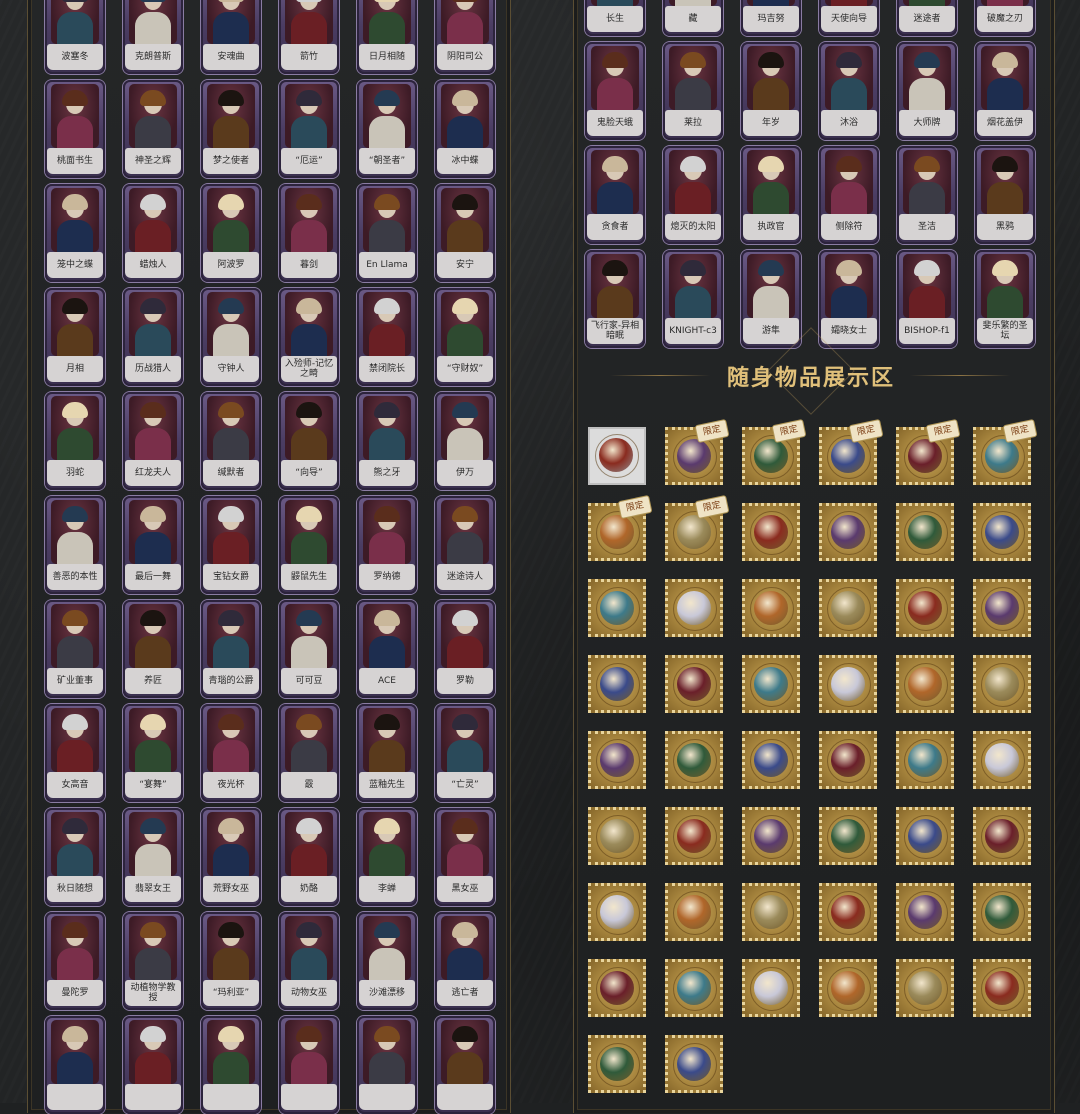  Describe the element at coordinates (465, 545) in the screenshot. I see `costume-card: 迷途诗人` at that location.